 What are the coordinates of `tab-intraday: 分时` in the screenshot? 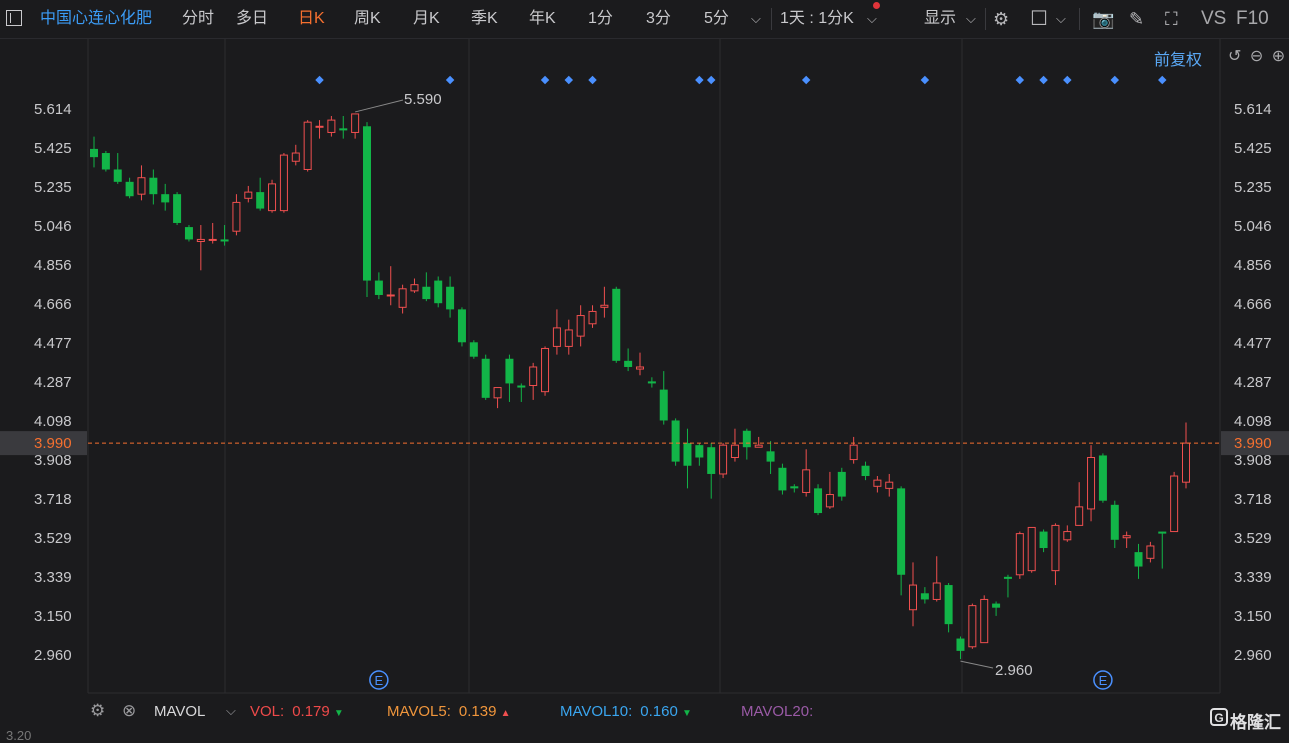 It's located at (198, 19).